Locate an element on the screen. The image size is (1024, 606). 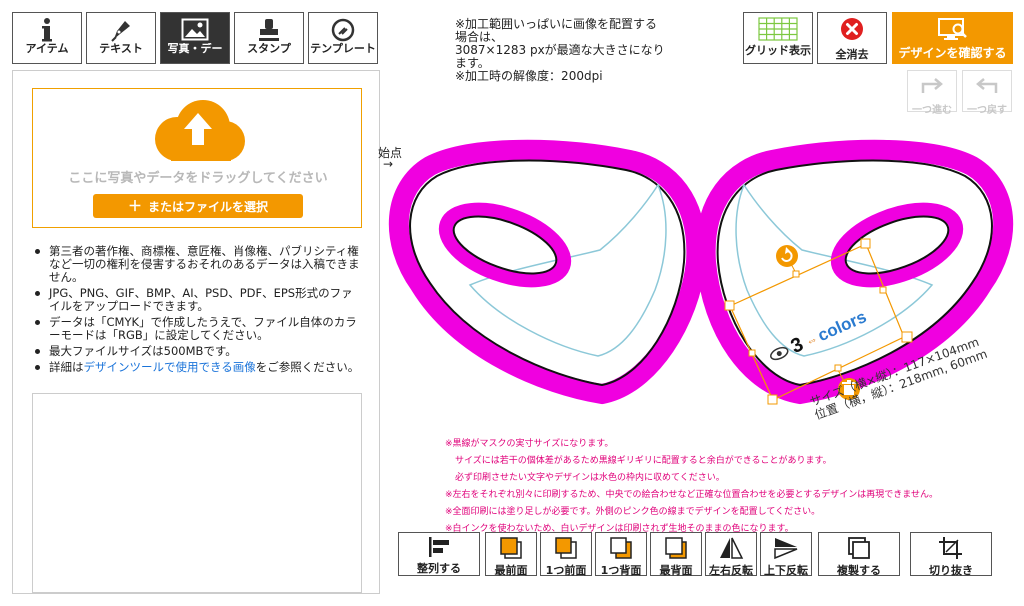
monitor-search-icon is located at coordinates (953, 32).